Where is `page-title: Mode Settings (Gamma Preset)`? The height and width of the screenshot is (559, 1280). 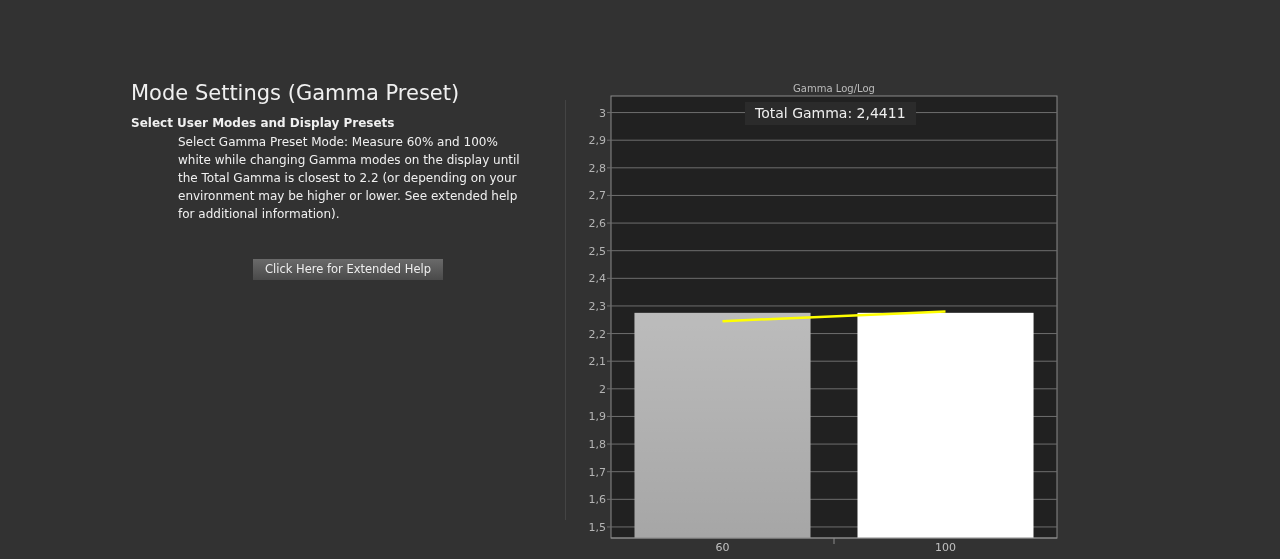 page-title: Mode Settings (Gamma Preset) is located at coordinates (296, 93).